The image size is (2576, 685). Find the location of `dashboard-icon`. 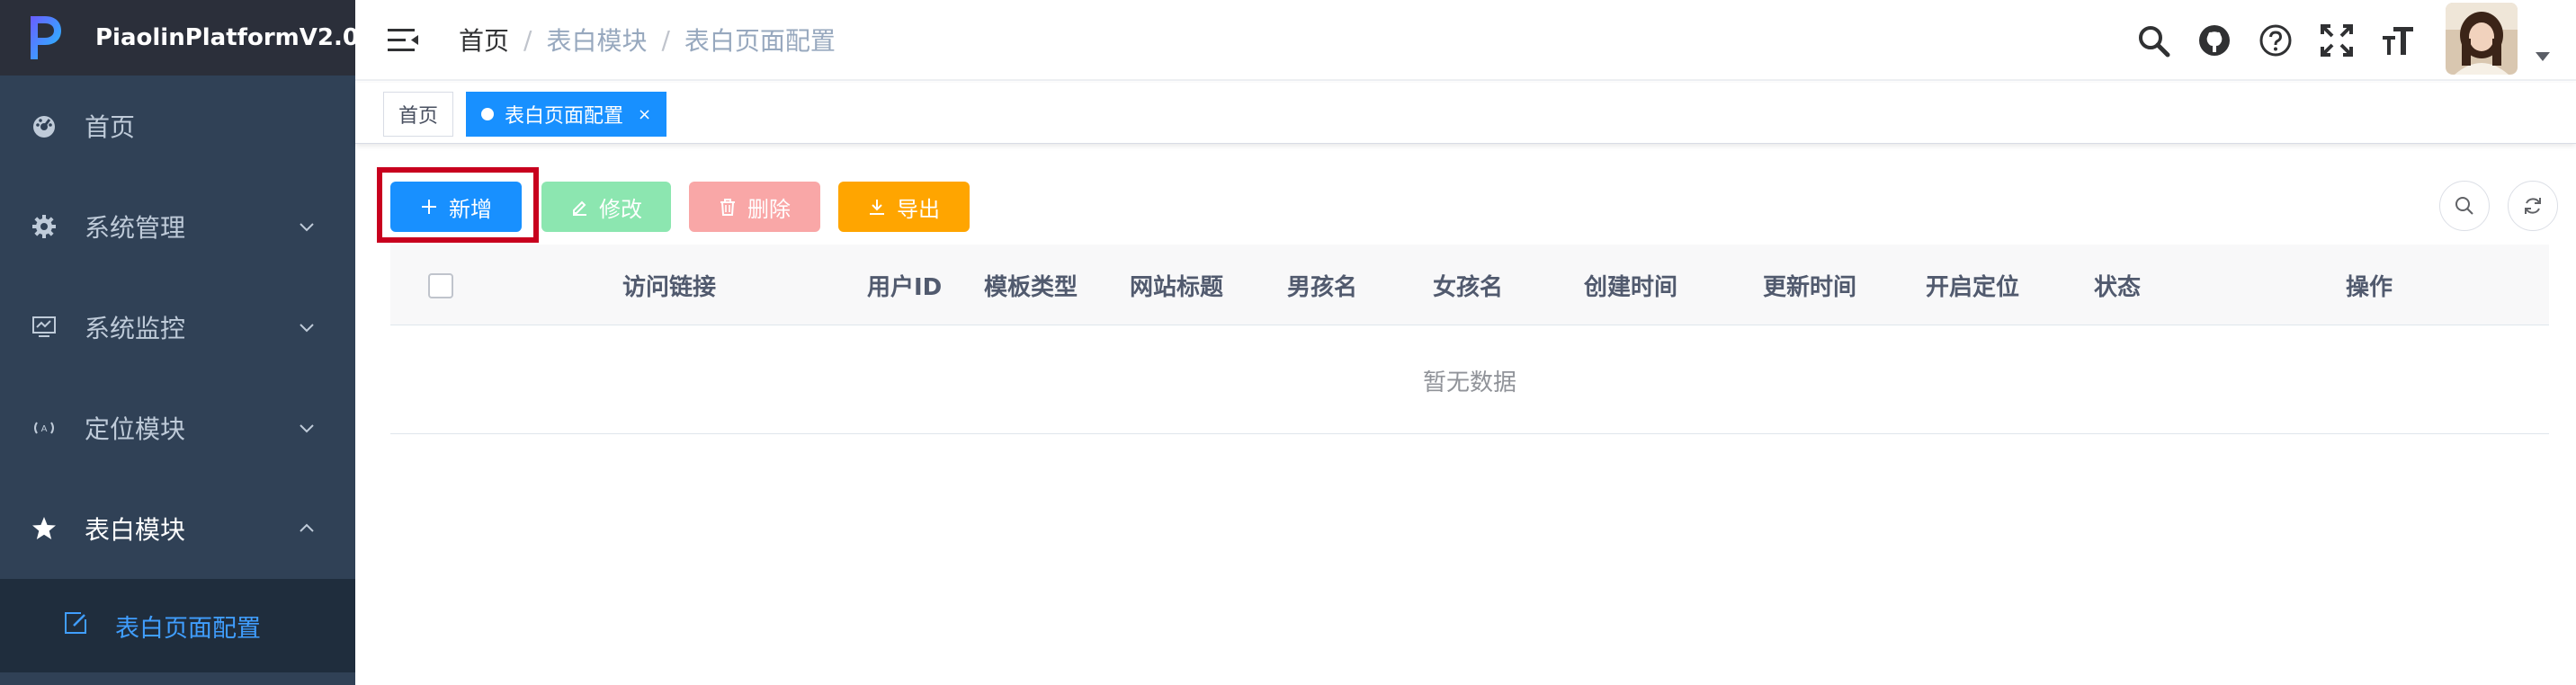

dashboard-icon is located at coordinates (44, 126).